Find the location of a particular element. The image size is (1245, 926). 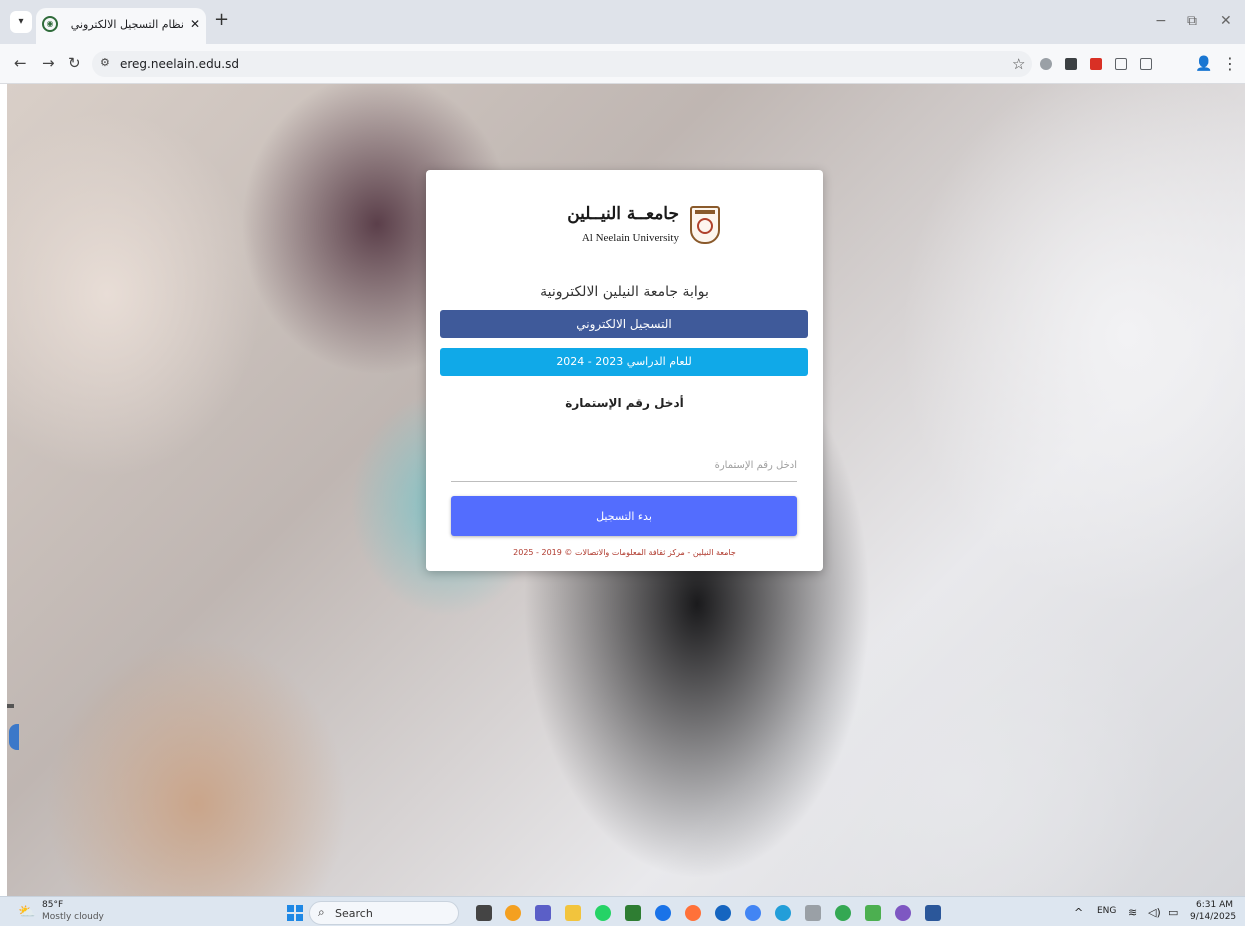

teams-icon is located at coordinates (543, 913).